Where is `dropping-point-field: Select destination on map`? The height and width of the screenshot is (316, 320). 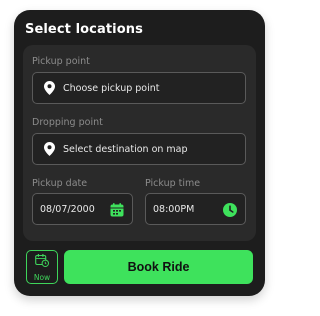 dropping-point-field: Select destination on map is located at coordinates (139, 149).